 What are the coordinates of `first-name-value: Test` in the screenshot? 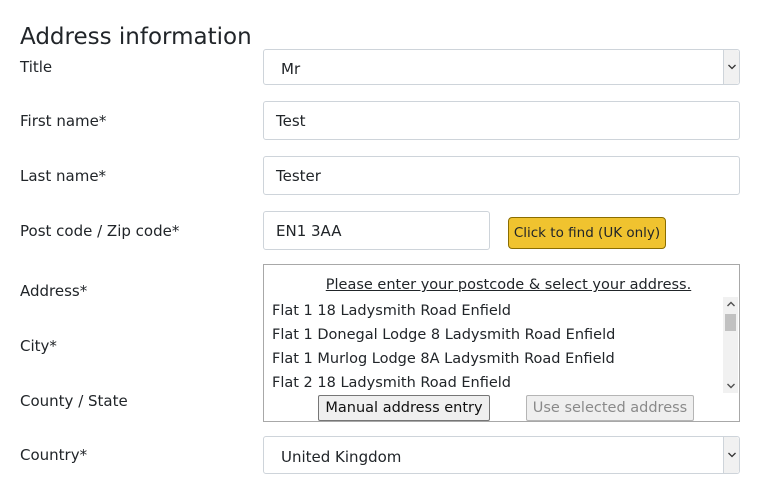 It's located at (291, 120).